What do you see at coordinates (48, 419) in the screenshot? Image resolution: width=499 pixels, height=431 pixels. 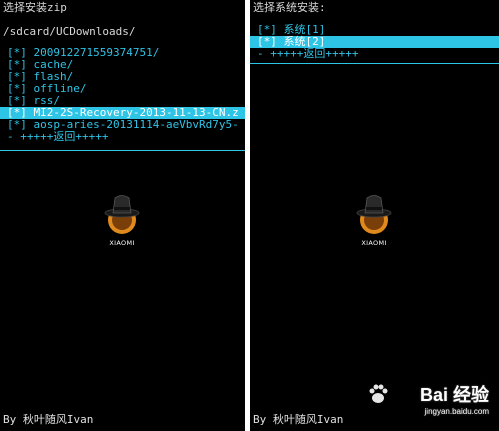 I see `left-footer-credit: By 秋叶随风Ivan` at bounding box center [48, 419].